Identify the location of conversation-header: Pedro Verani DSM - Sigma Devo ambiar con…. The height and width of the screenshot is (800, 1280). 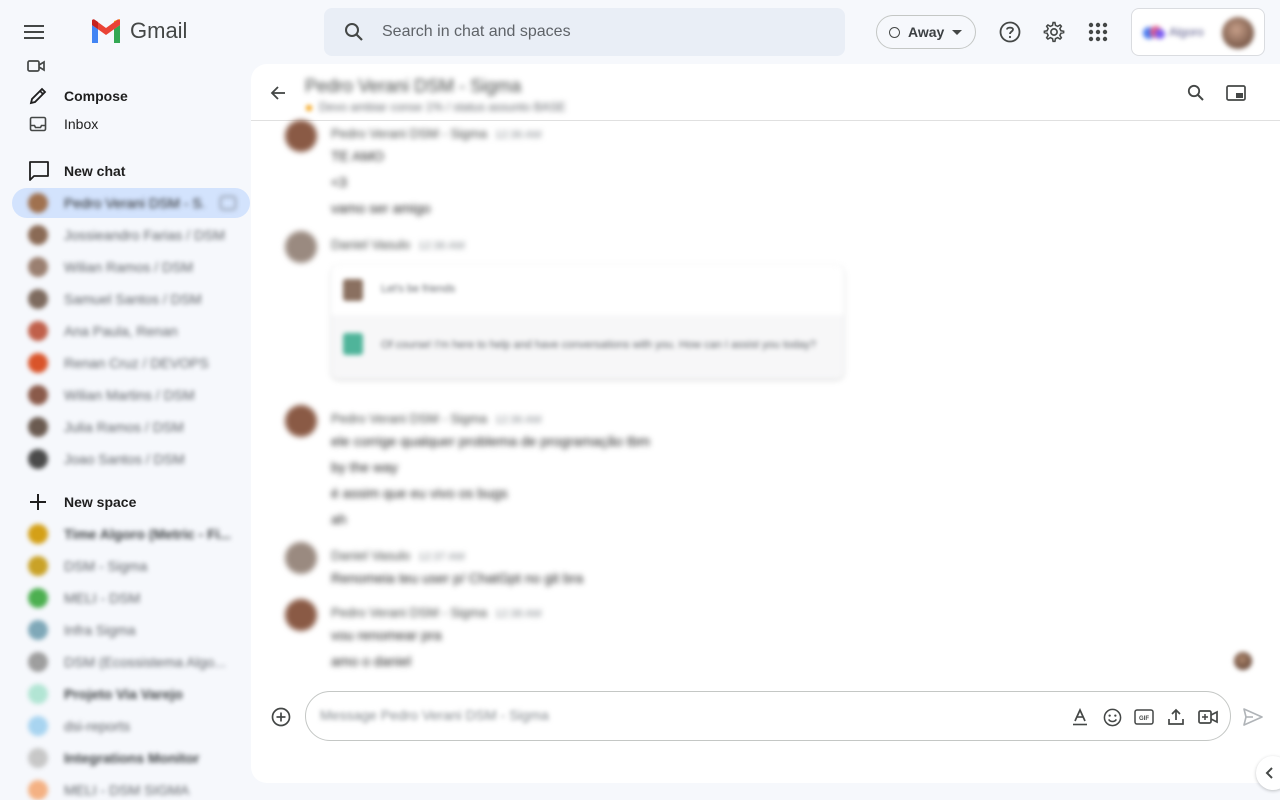
(765, 92).